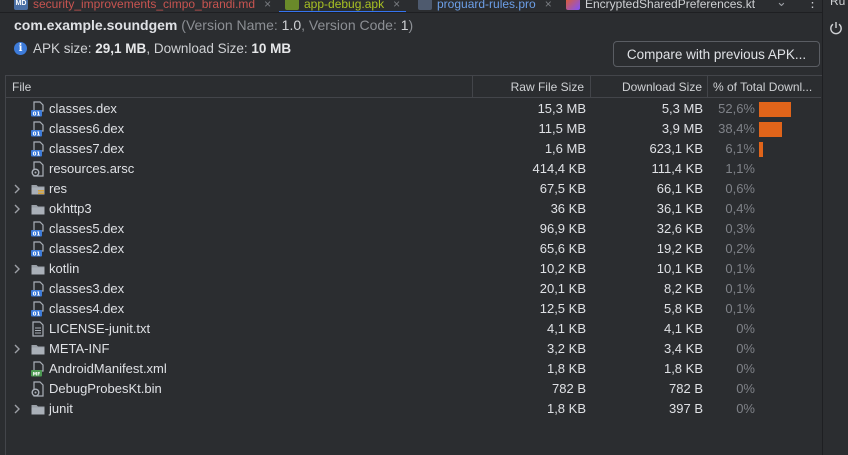 This screenshot has width=848, height=455. What do you see at coordinates (686, 408) in the screenshot?
I see `download-size: 397 B` at bounding box center [686, 408].